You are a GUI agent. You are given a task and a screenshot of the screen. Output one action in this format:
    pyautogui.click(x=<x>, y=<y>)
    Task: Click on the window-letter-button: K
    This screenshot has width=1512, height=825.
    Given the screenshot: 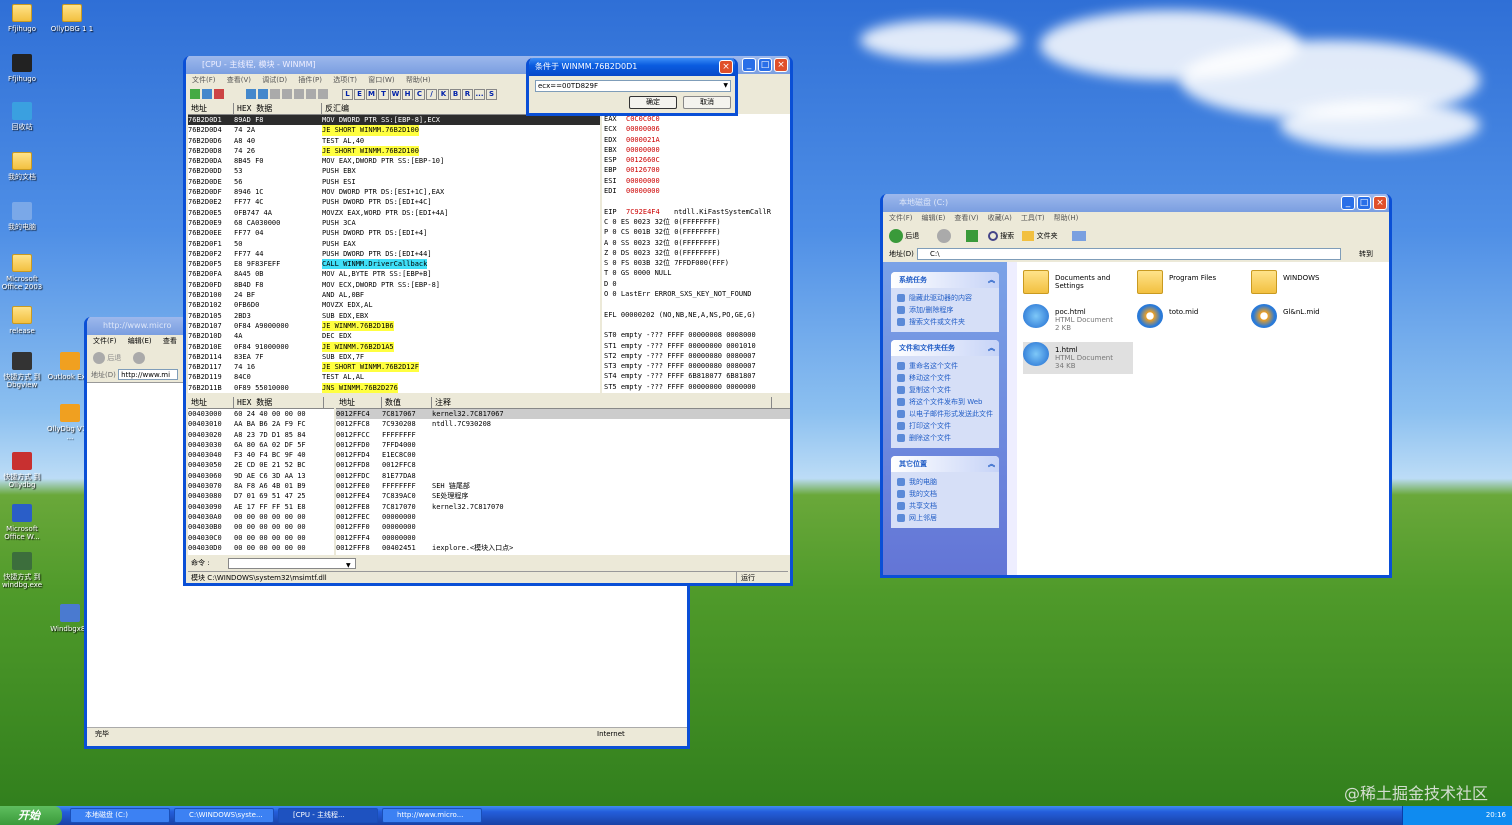 What is the action you would take?
    pyautogui.click(x=443, y=94)
    